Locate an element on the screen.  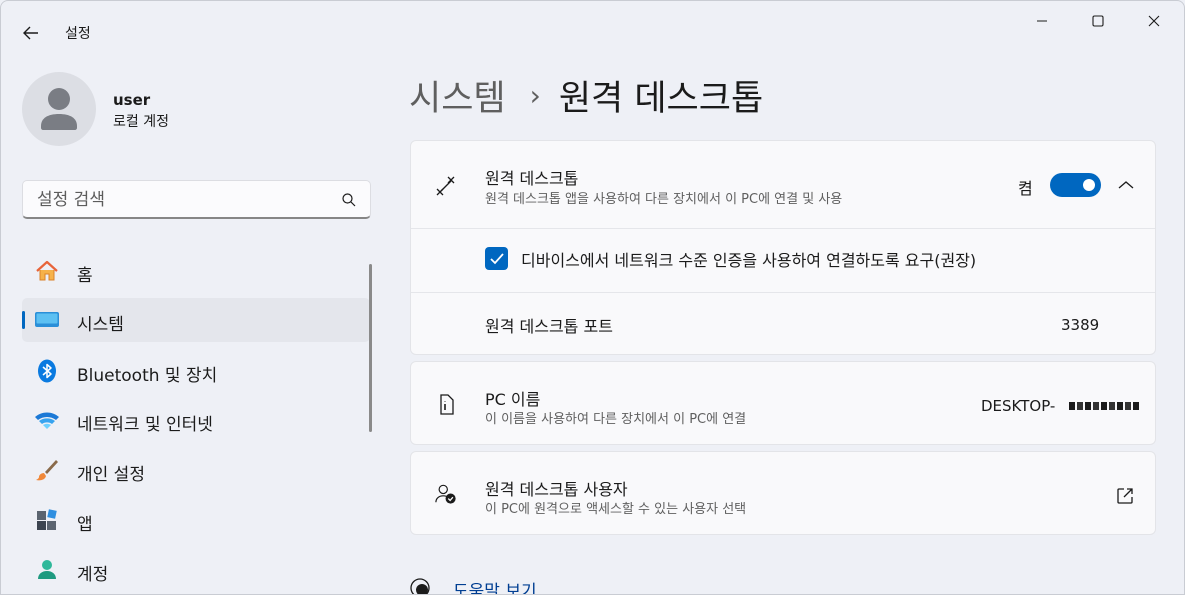
sidebar-item-personalization: 개인 설정 is located at coordinates (196, 470).